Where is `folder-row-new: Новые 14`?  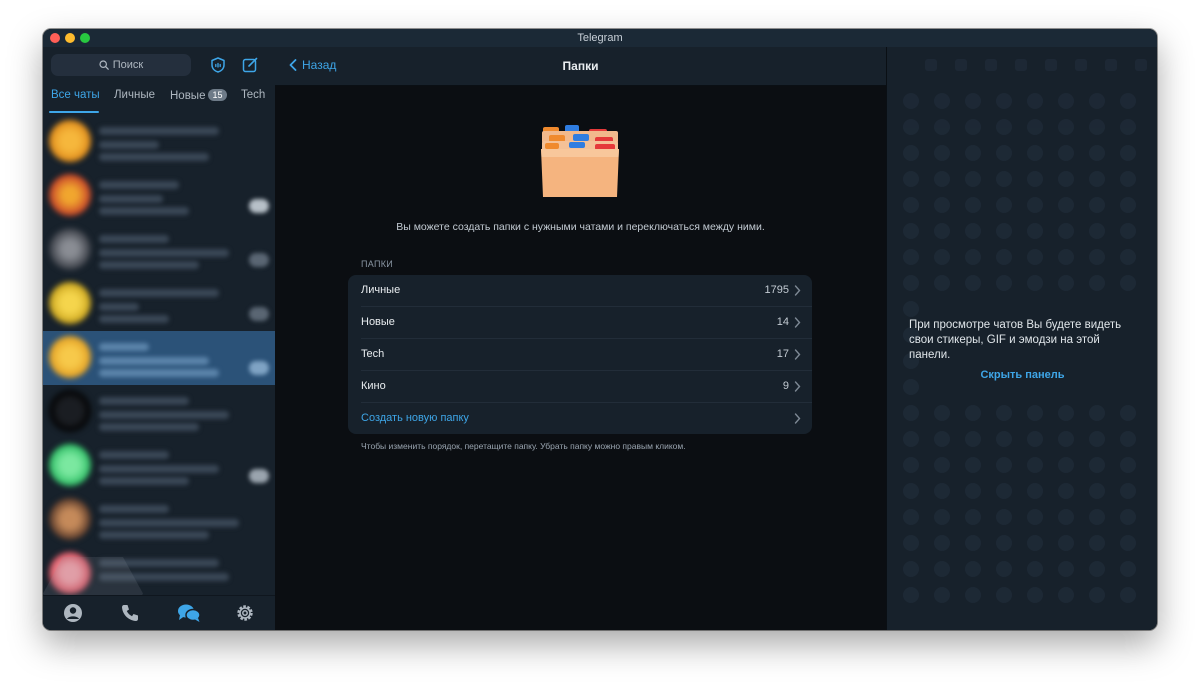 folder-row-new: Новые 14 is located at coordinates (580, 323).